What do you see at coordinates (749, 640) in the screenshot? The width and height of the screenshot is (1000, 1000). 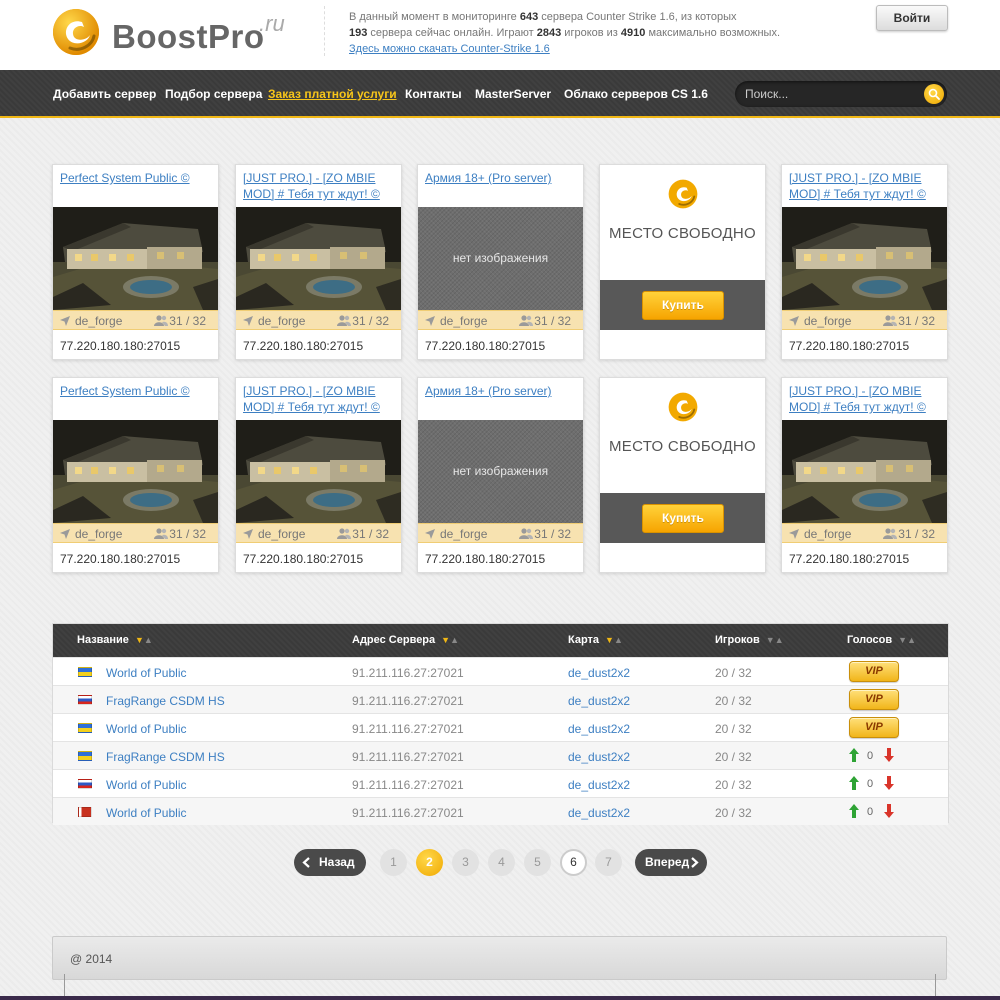 I see `col-players-header: Игроков ▼▲` at bounding box center [749, 640].